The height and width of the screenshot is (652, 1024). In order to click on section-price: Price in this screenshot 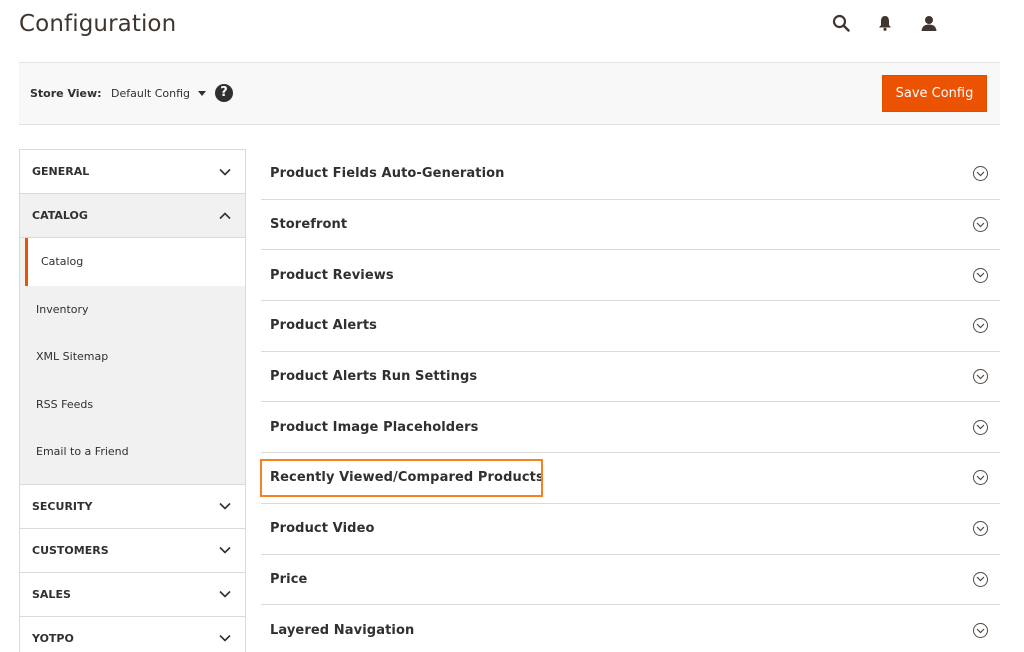, I will do `click(630, 580)`.